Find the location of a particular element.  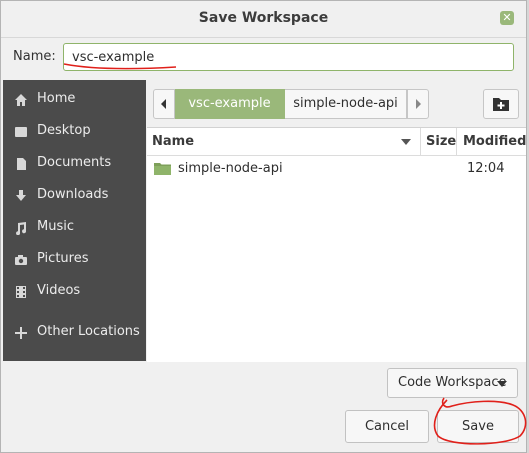

document-icon is located at coordinates (21, 164).